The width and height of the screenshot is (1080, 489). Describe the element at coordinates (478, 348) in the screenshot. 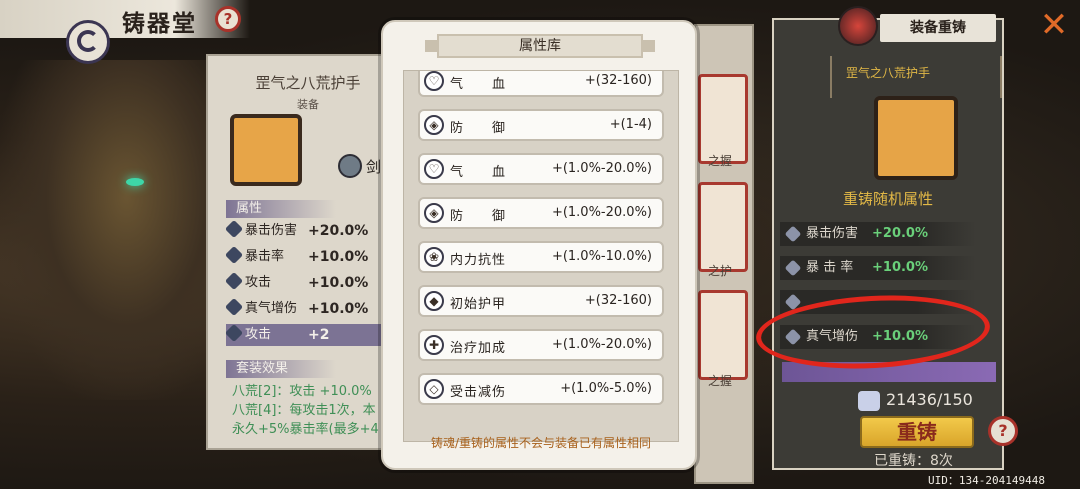

I see `attr-name: 治疗加成` at that location.